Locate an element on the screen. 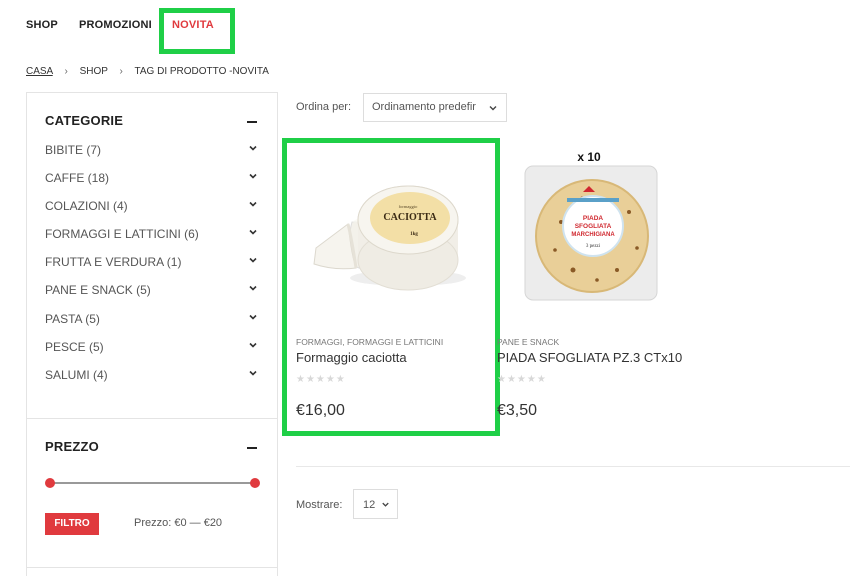 The width and height of the screenshot is (850, 576). category-item: COLAZIONI (4) is located at coordinates (152, 213).